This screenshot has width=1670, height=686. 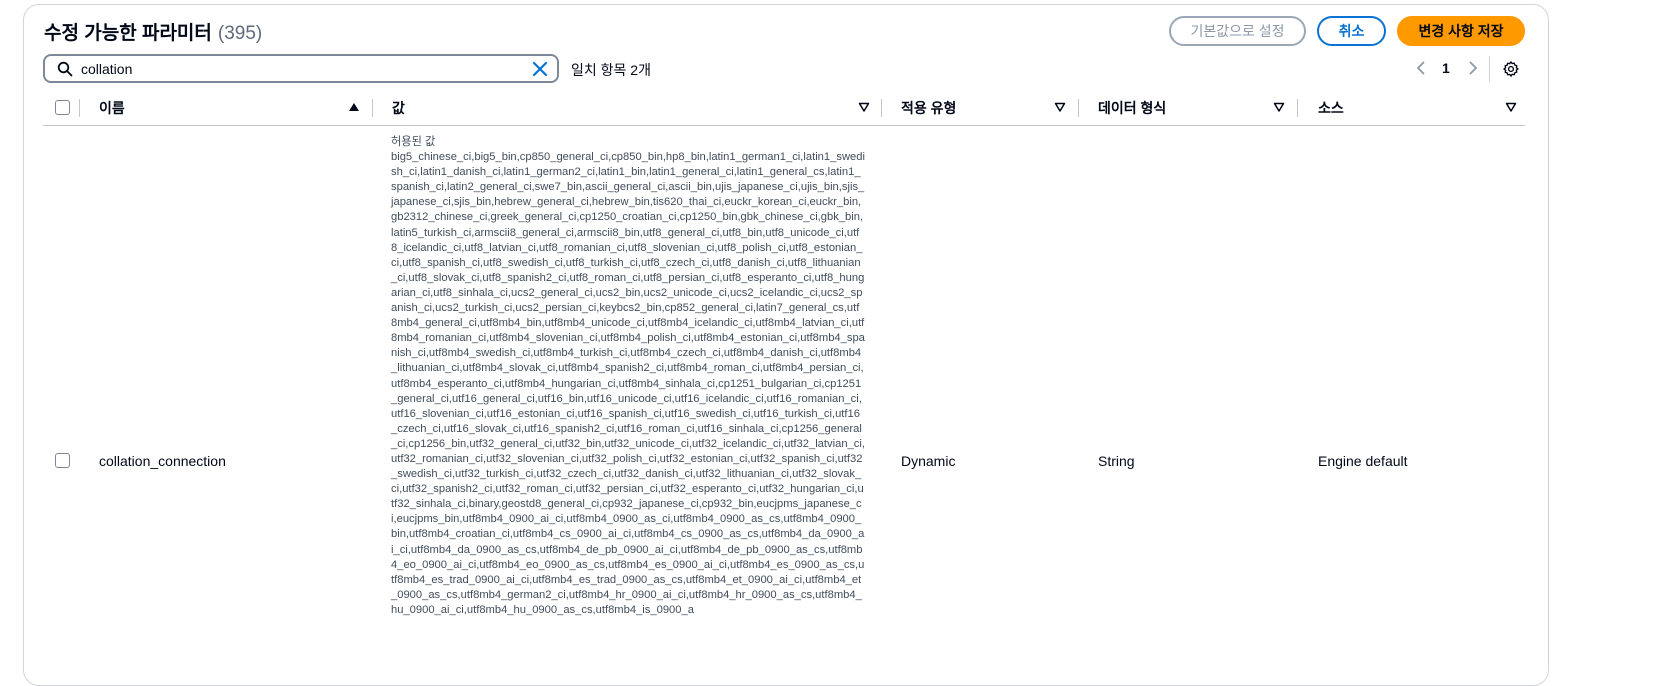 What do you see at coordinates (1511, 69) in the screenshot?
I see `gear-icon` at bounding box center [1511, 69].